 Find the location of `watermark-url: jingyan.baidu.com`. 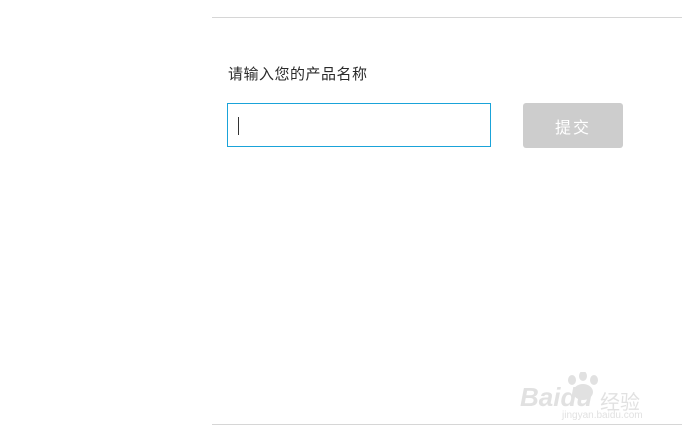

watermark-url: jingyan.baidu.com is located at coordinates (602, 415).